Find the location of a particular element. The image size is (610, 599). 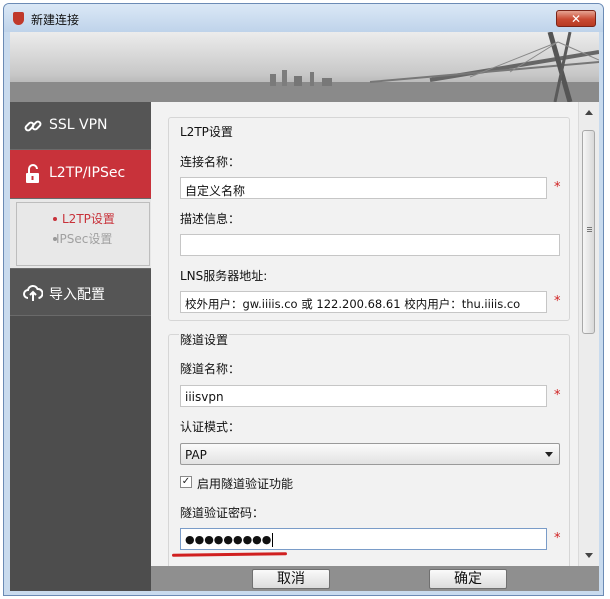

unlock-icon is located at coordinates (32, 173).